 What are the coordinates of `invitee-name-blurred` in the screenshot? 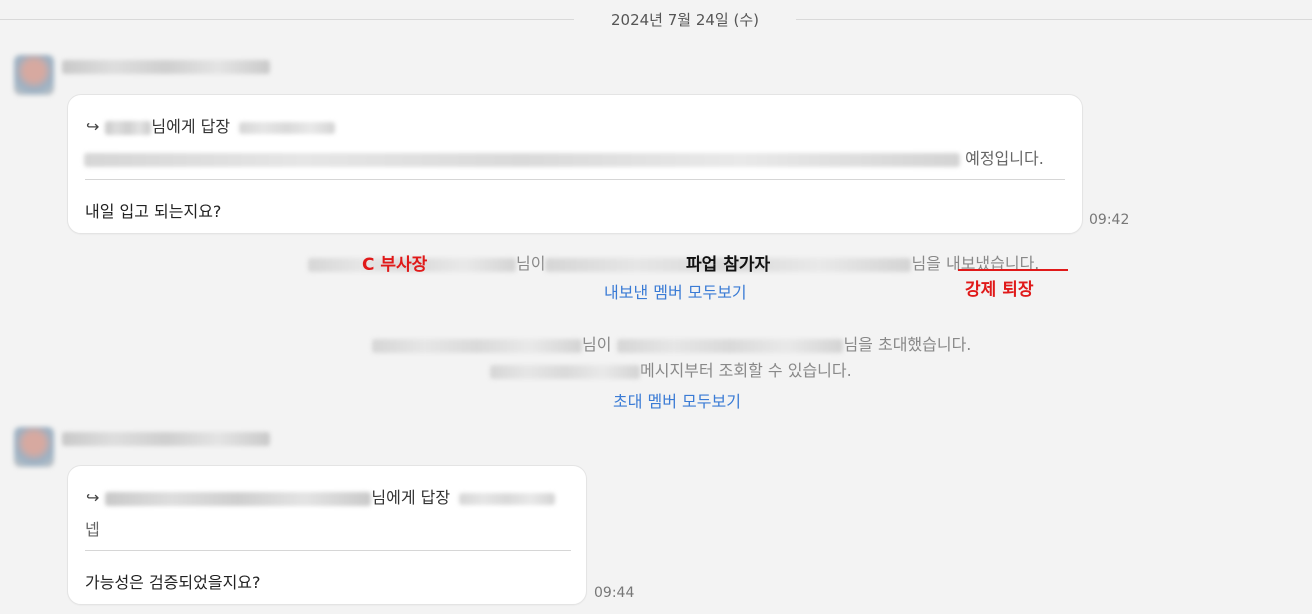 It's located at (730, 345).